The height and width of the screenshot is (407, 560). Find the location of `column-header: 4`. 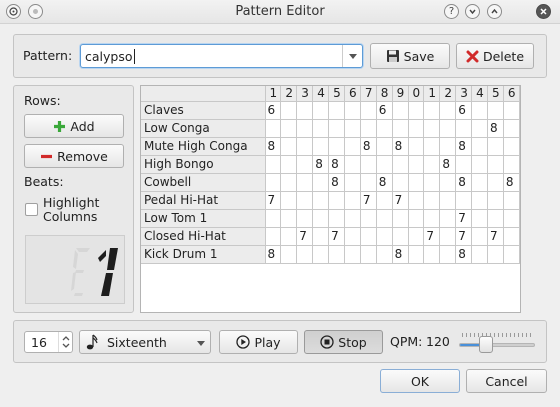

column-header: 4 is located at coordinates (321, 94).